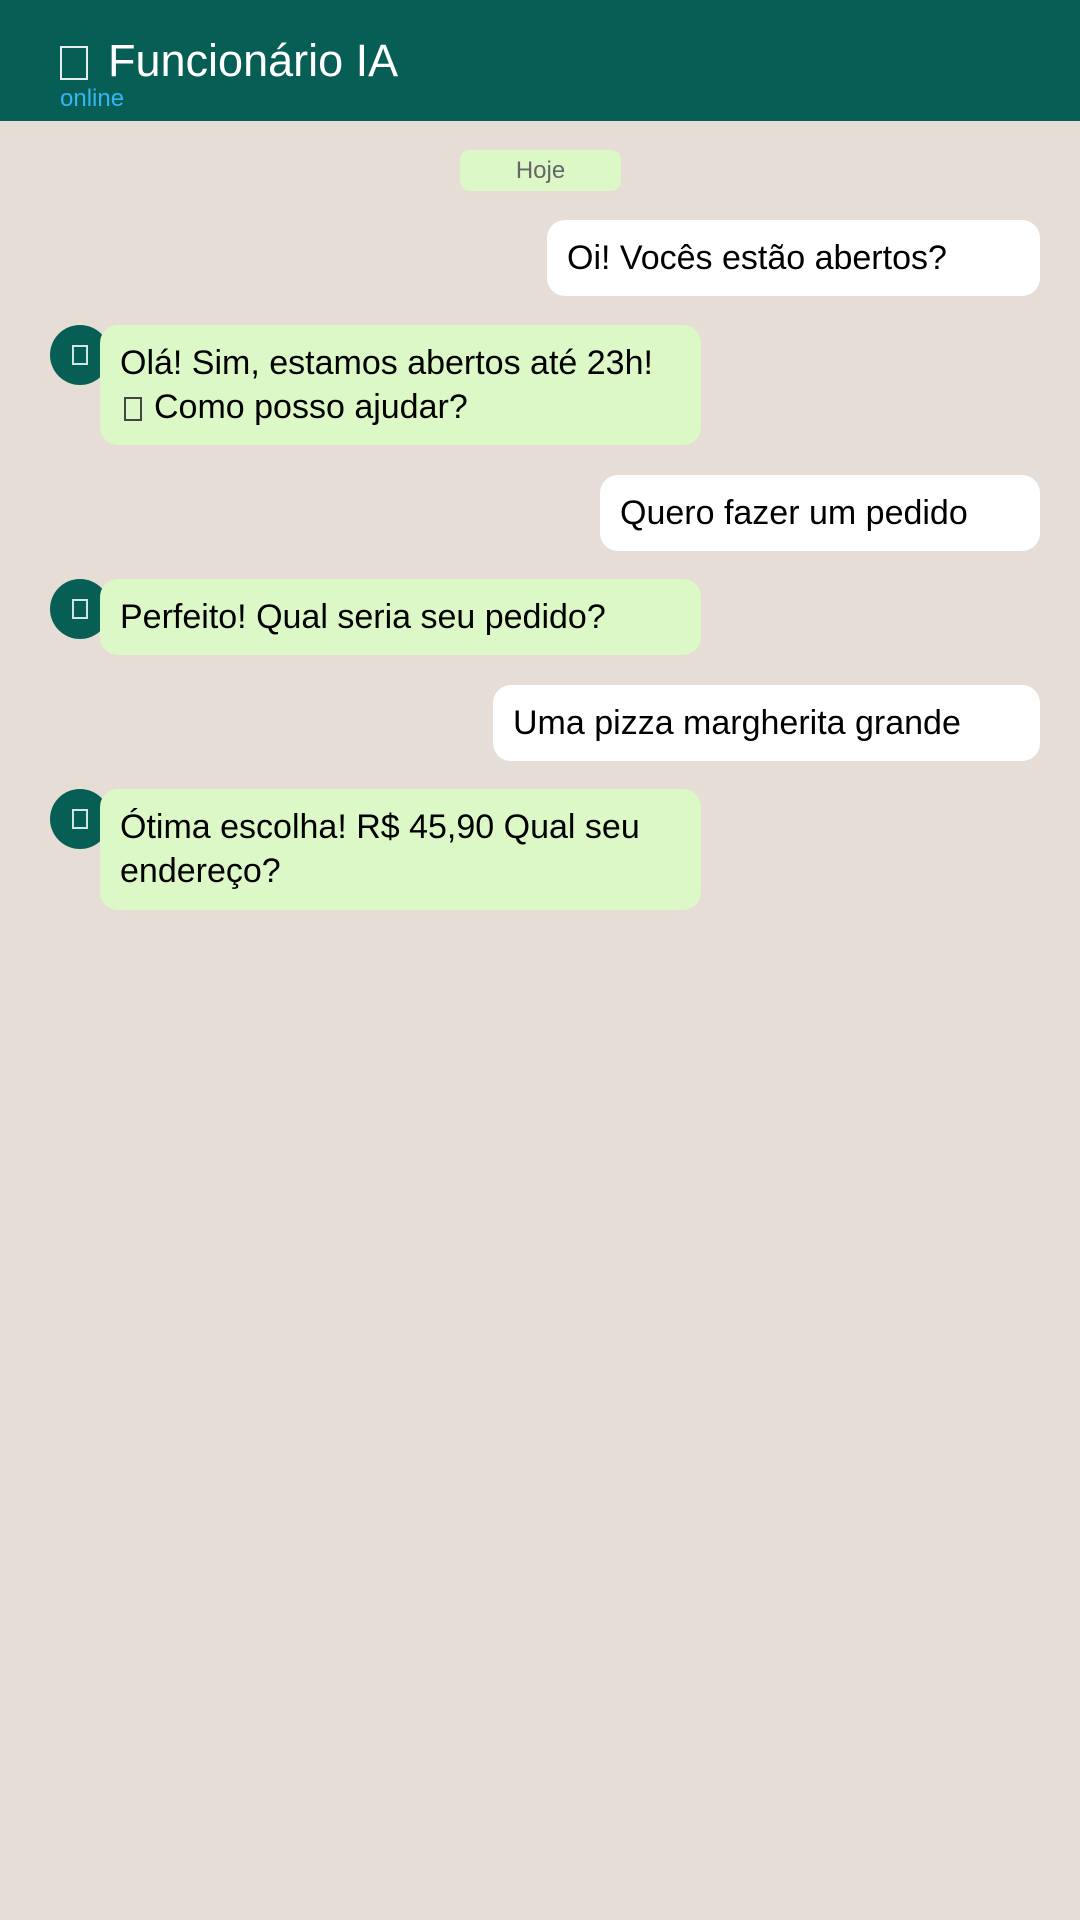  Describe the element at coordinates (92, 98) in the screenshot. I see `chat-status: online` at that location.